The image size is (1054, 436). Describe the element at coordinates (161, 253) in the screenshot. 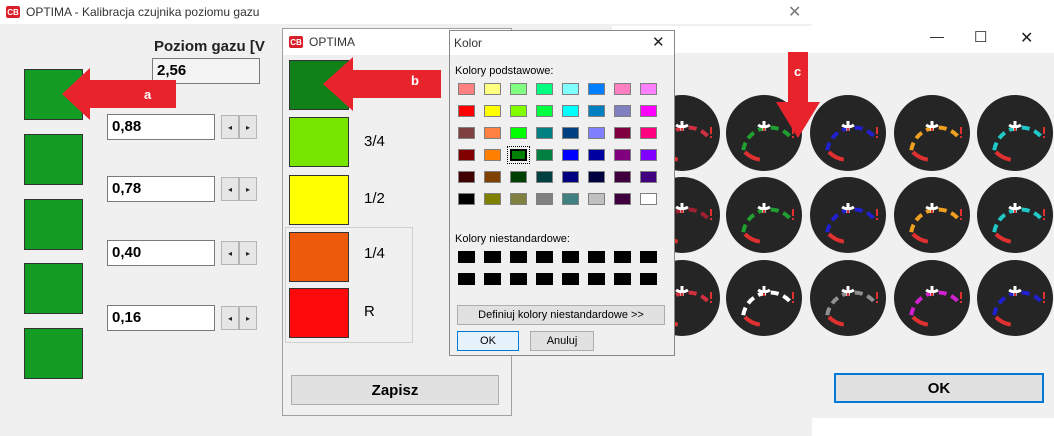

I see `threshold-input-1-4: 0,40` at that location.